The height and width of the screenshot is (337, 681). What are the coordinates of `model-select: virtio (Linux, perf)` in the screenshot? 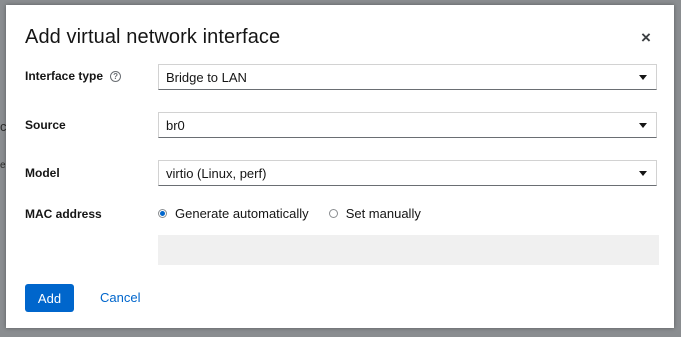 It's located at (407, 173).